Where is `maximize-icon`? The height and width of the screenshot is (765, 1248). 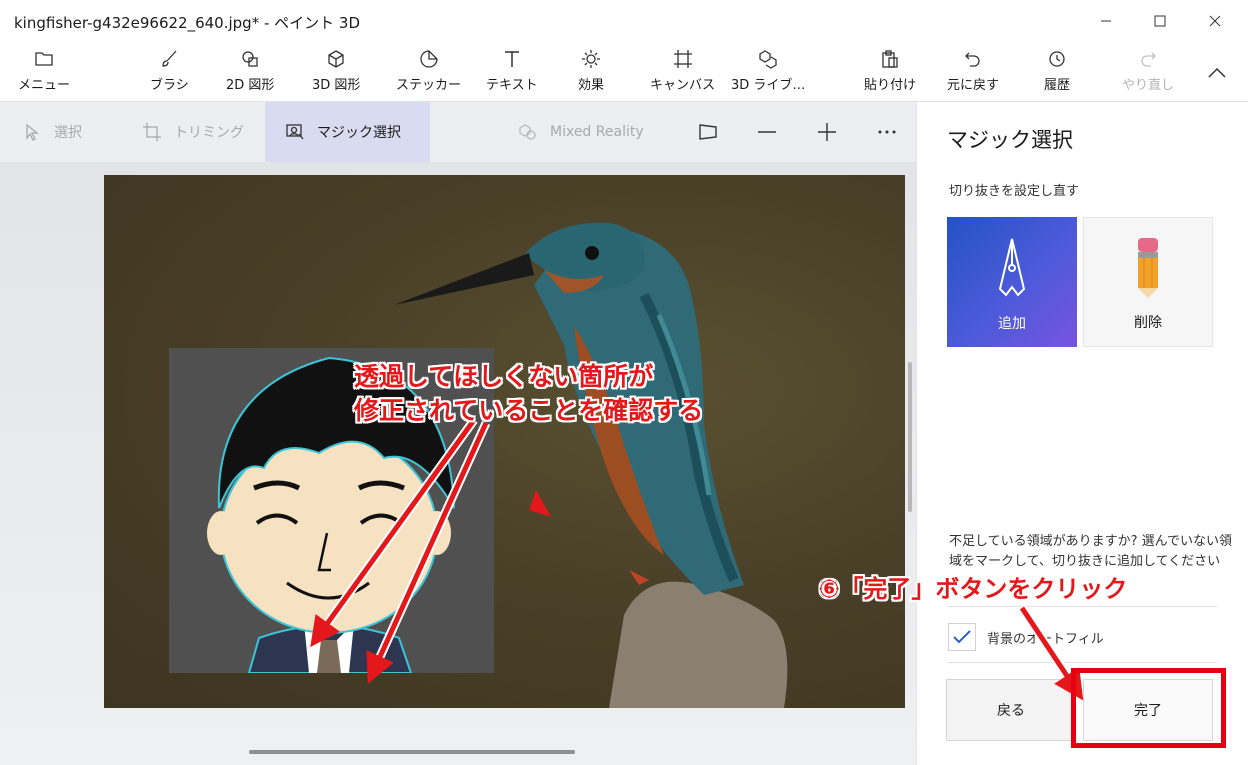
maximize-icon is located at coordinates (1160, 21).